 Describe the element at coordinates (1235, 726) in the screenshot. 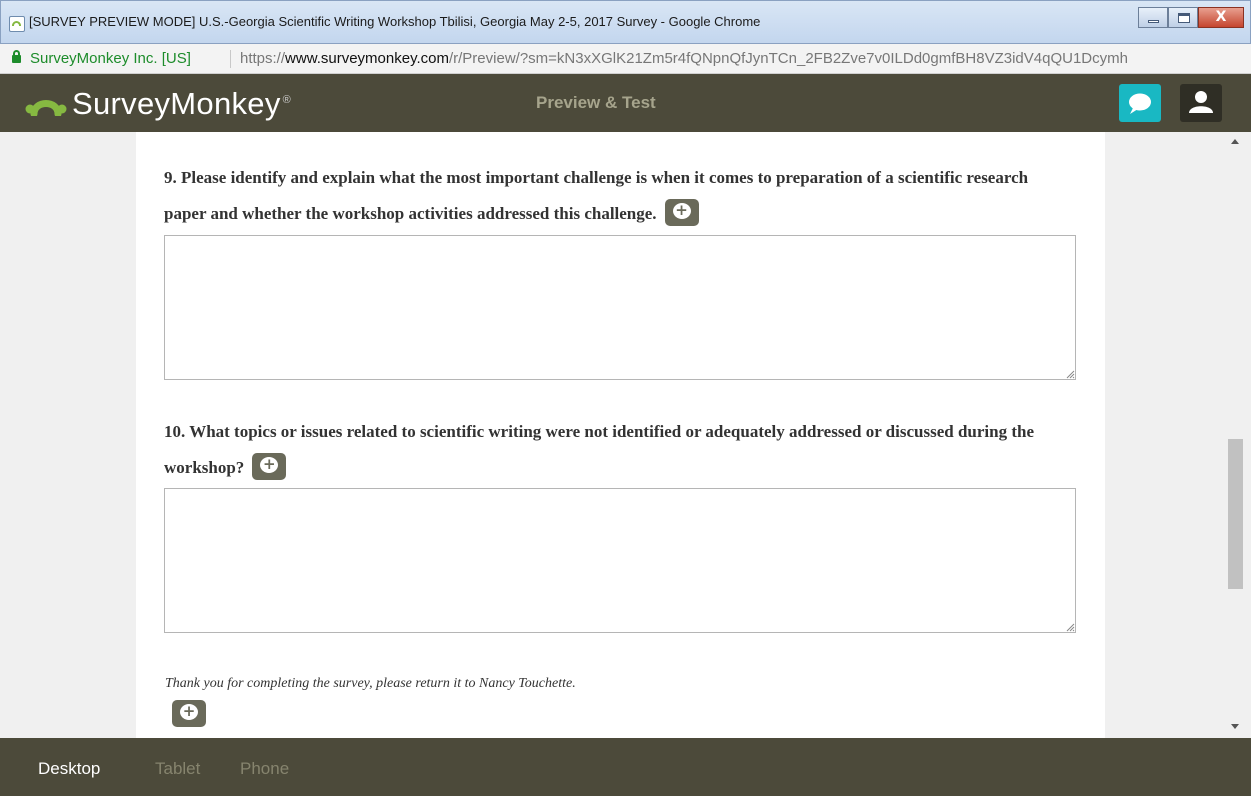

I see `scroll-down-arrow-icon` at that location.